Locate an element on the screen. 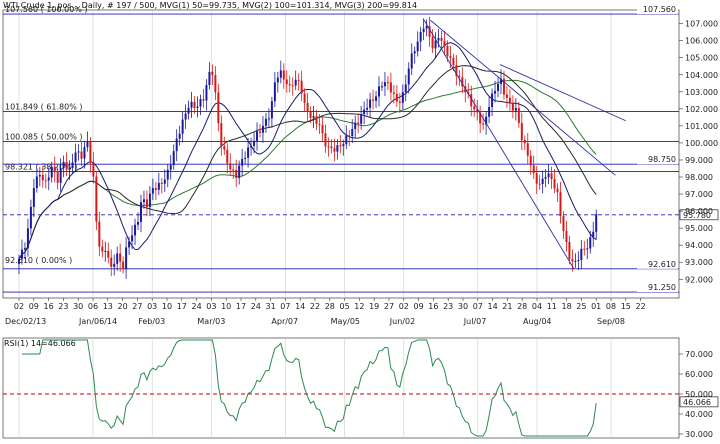 This screenshot has width=720, height=444. x-day-label: 13 is located at coordinates (108, 306).